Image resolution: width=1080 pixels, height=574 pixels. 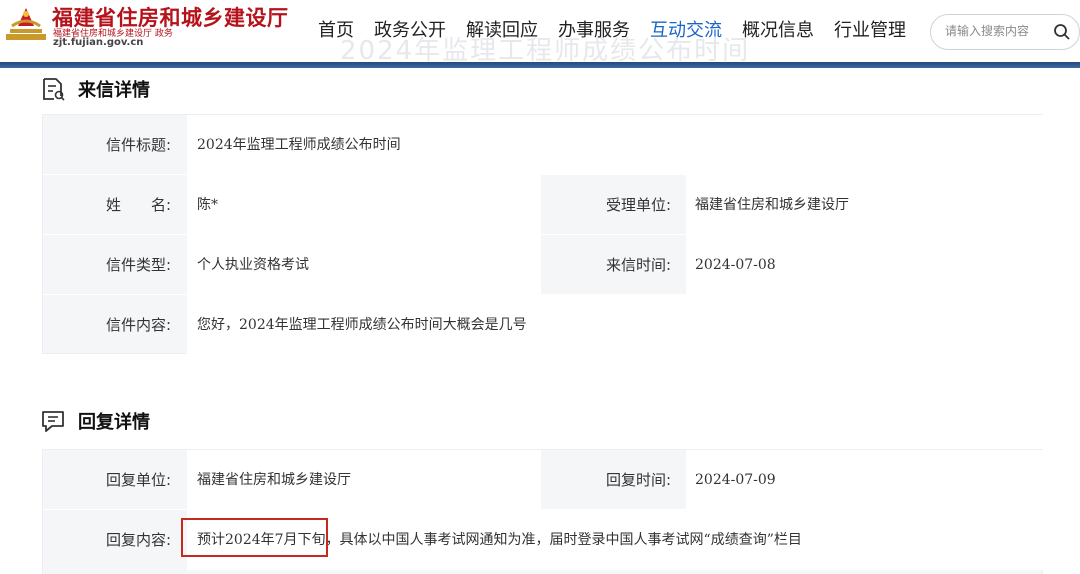 What do you see at coordinates (138, 325) in the screenshot?
I see `letter-content-label: 信件内容:` at bounding box center [138, 325].